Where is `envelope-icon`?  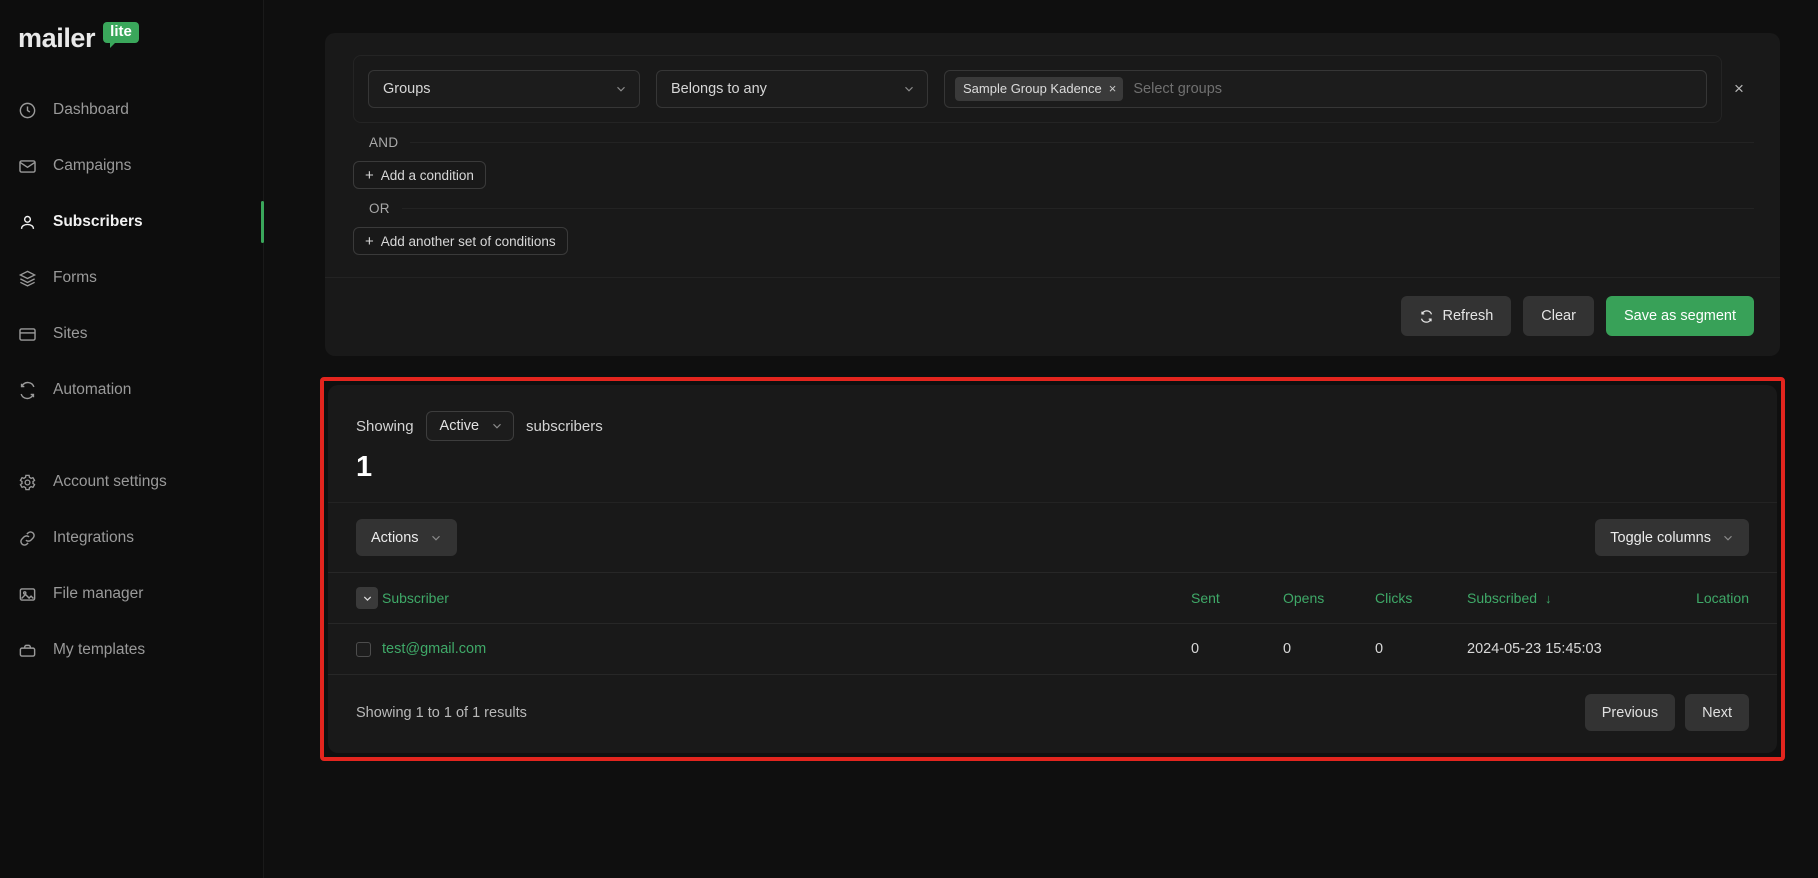 envelope-icon is located at coordinates (27, 166).